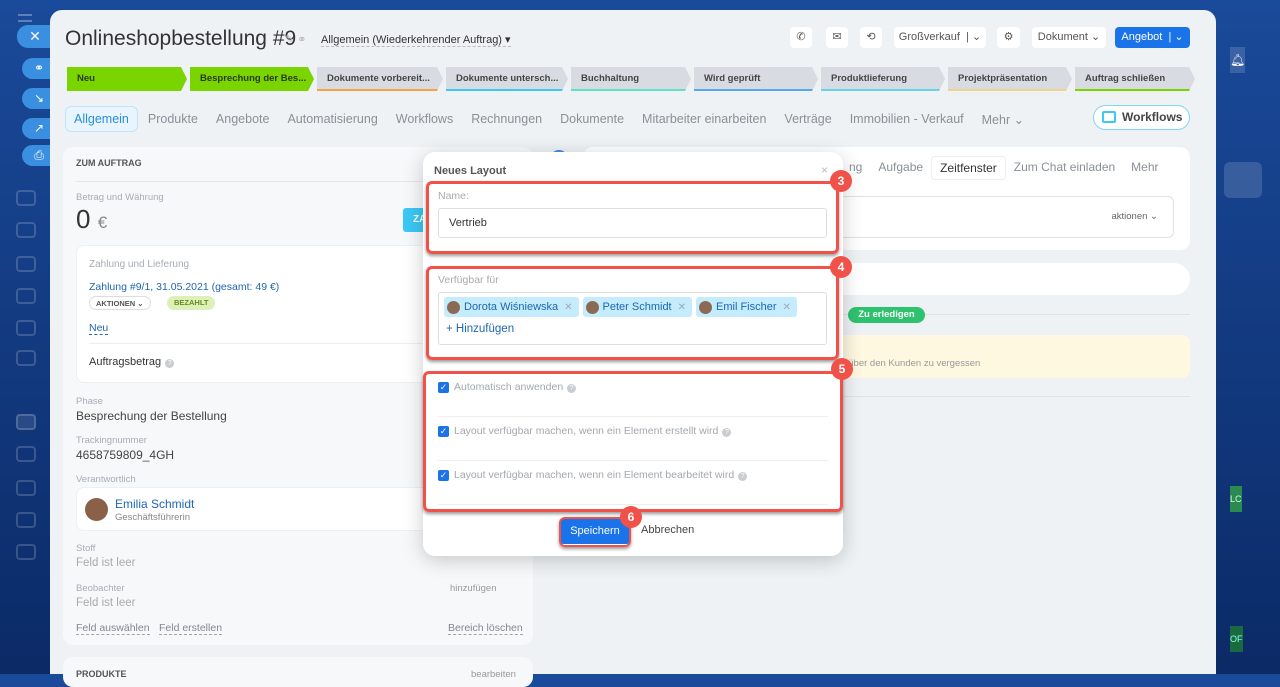 Image resolution: width=1280 pixels, height=687 pixels. I want to click on tab-4: Workflows, so click(424, 119).